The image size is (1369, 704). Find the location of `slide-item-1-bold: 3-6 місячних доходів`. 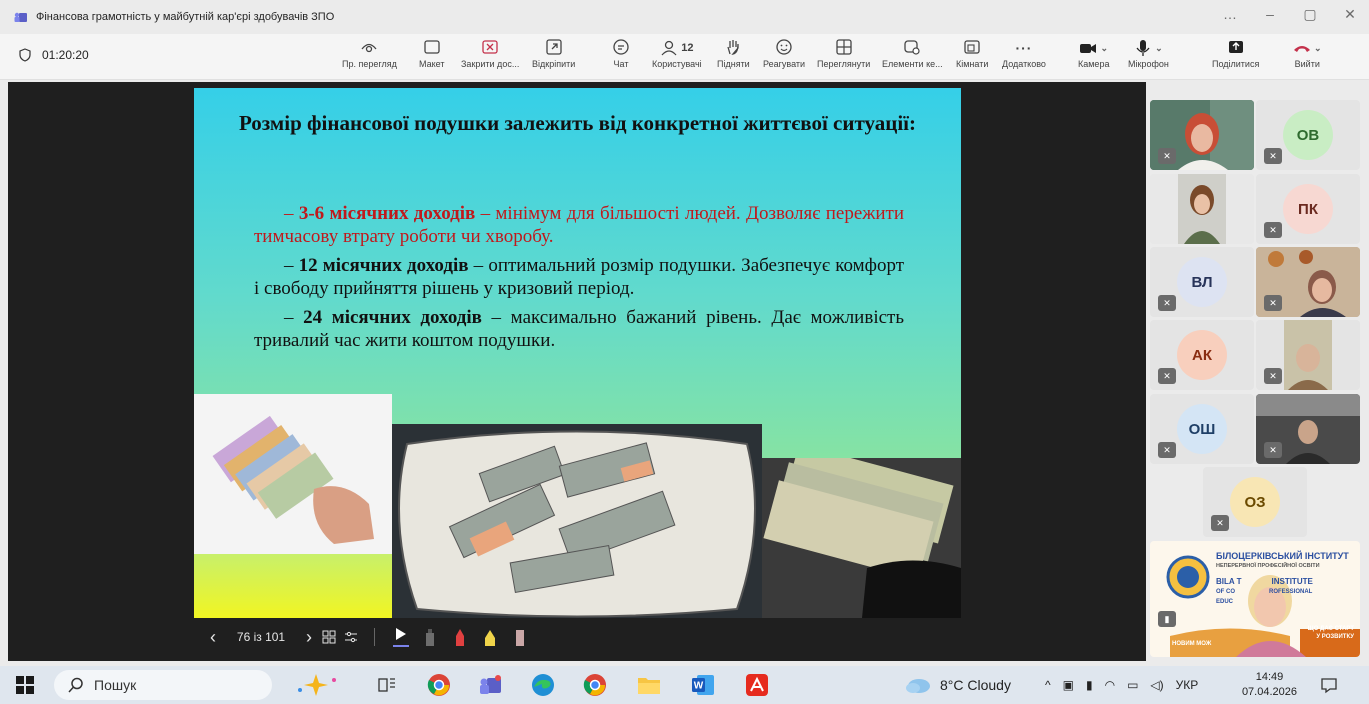

slide-item-1-bold: 3-6 місячних доходів is located at coordinates (387, 213).